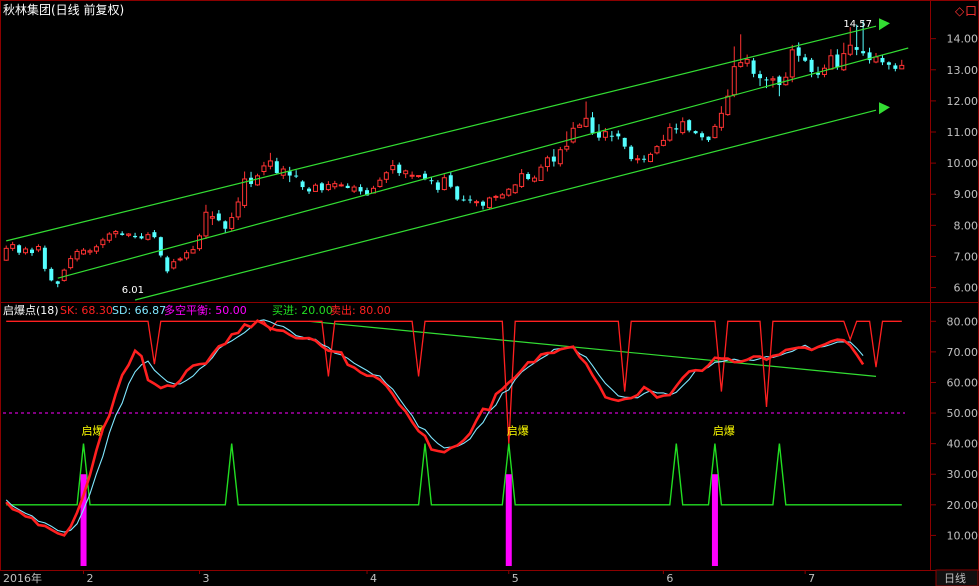 The width and height of the screenshot is (979, 586). What do you see at coordinates (966, 256) in the screenshot?
I see `price-tick-label: 7.00` at bounding box center [966, 256].